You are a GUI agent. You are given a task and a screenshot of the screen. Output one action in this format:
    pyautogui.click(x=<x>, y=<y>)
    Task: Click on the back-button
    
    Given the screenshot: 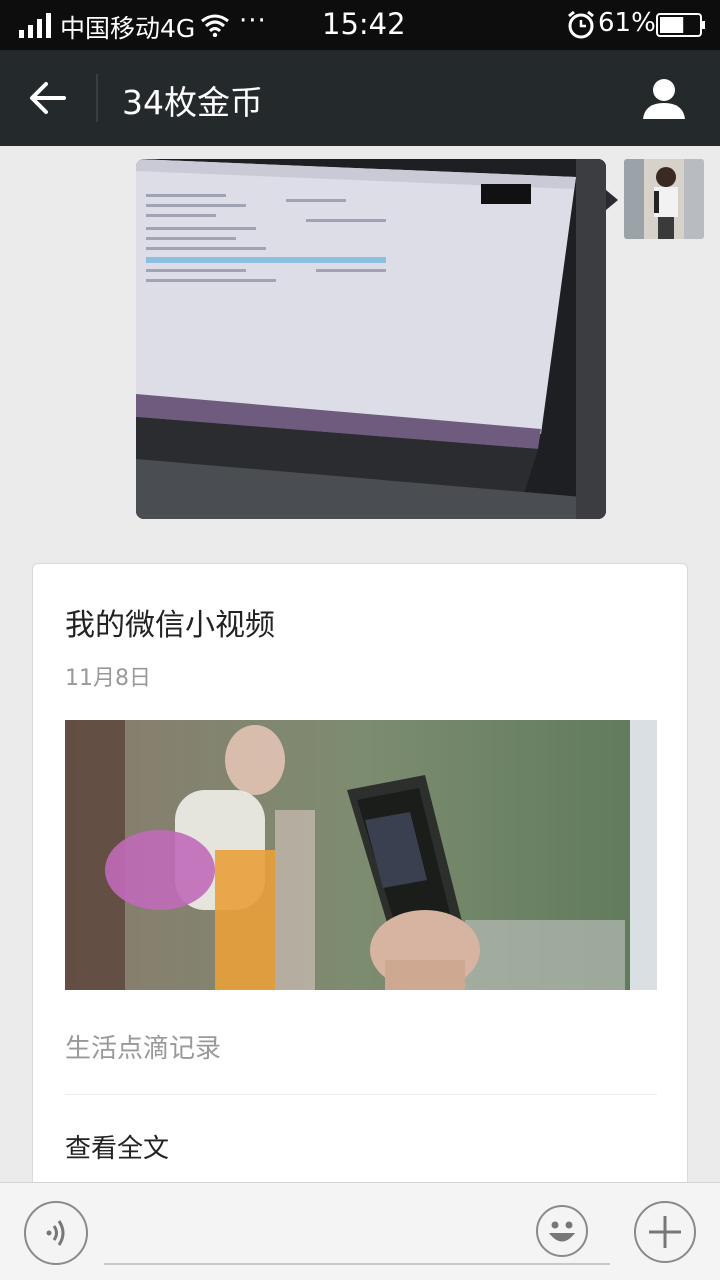 What is the action you would take?
    pyautogui.click(x=48, y=98)
    